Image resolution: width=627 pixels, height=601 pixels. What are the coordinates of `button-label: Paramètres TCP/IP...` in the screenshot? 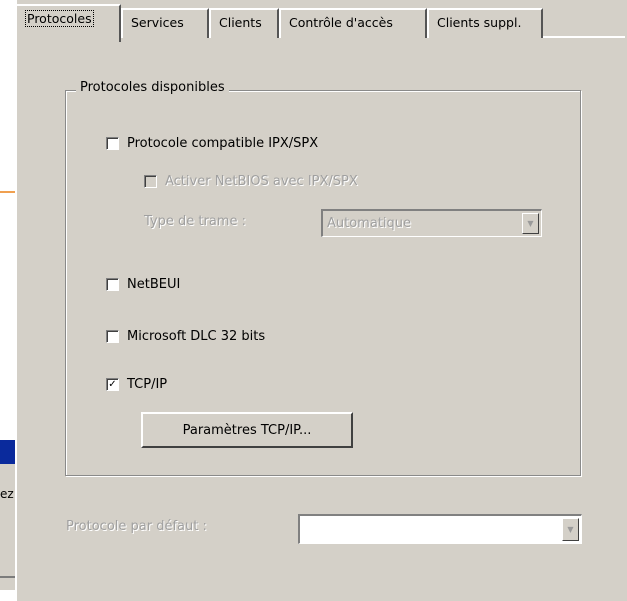 It's located at (247, 430).